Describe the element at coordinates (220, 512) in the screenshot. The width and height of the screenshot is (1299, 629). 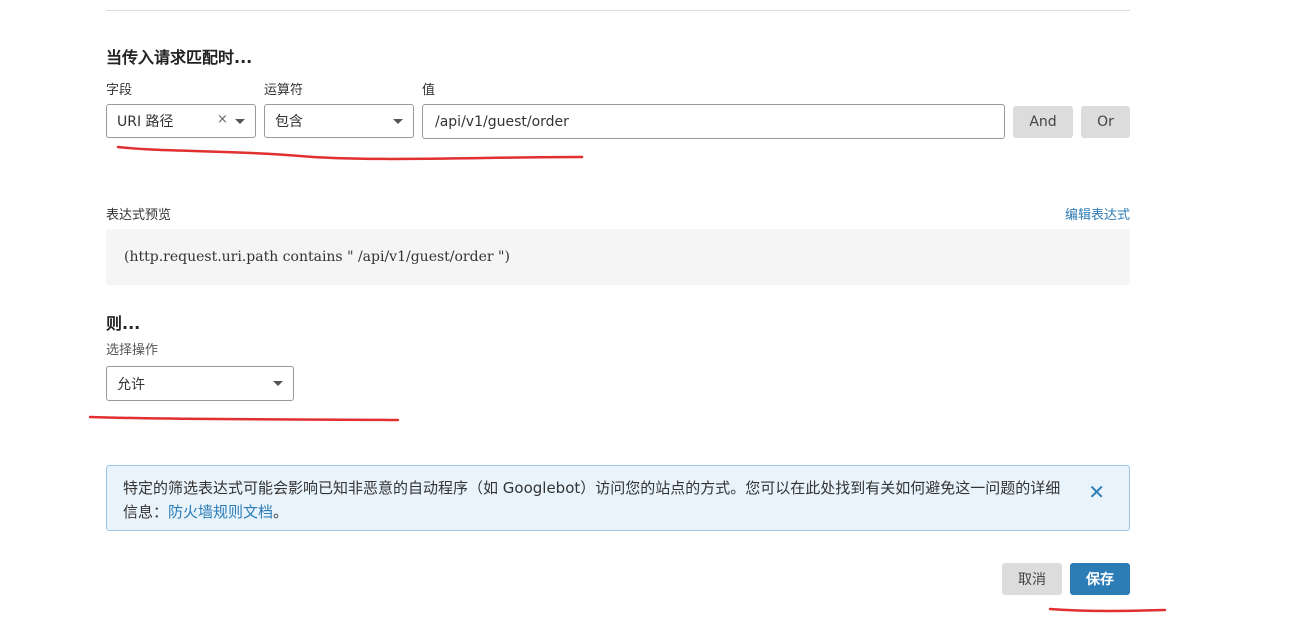
I see `firewall-docs-link: 防火墙规则文档` at that location.